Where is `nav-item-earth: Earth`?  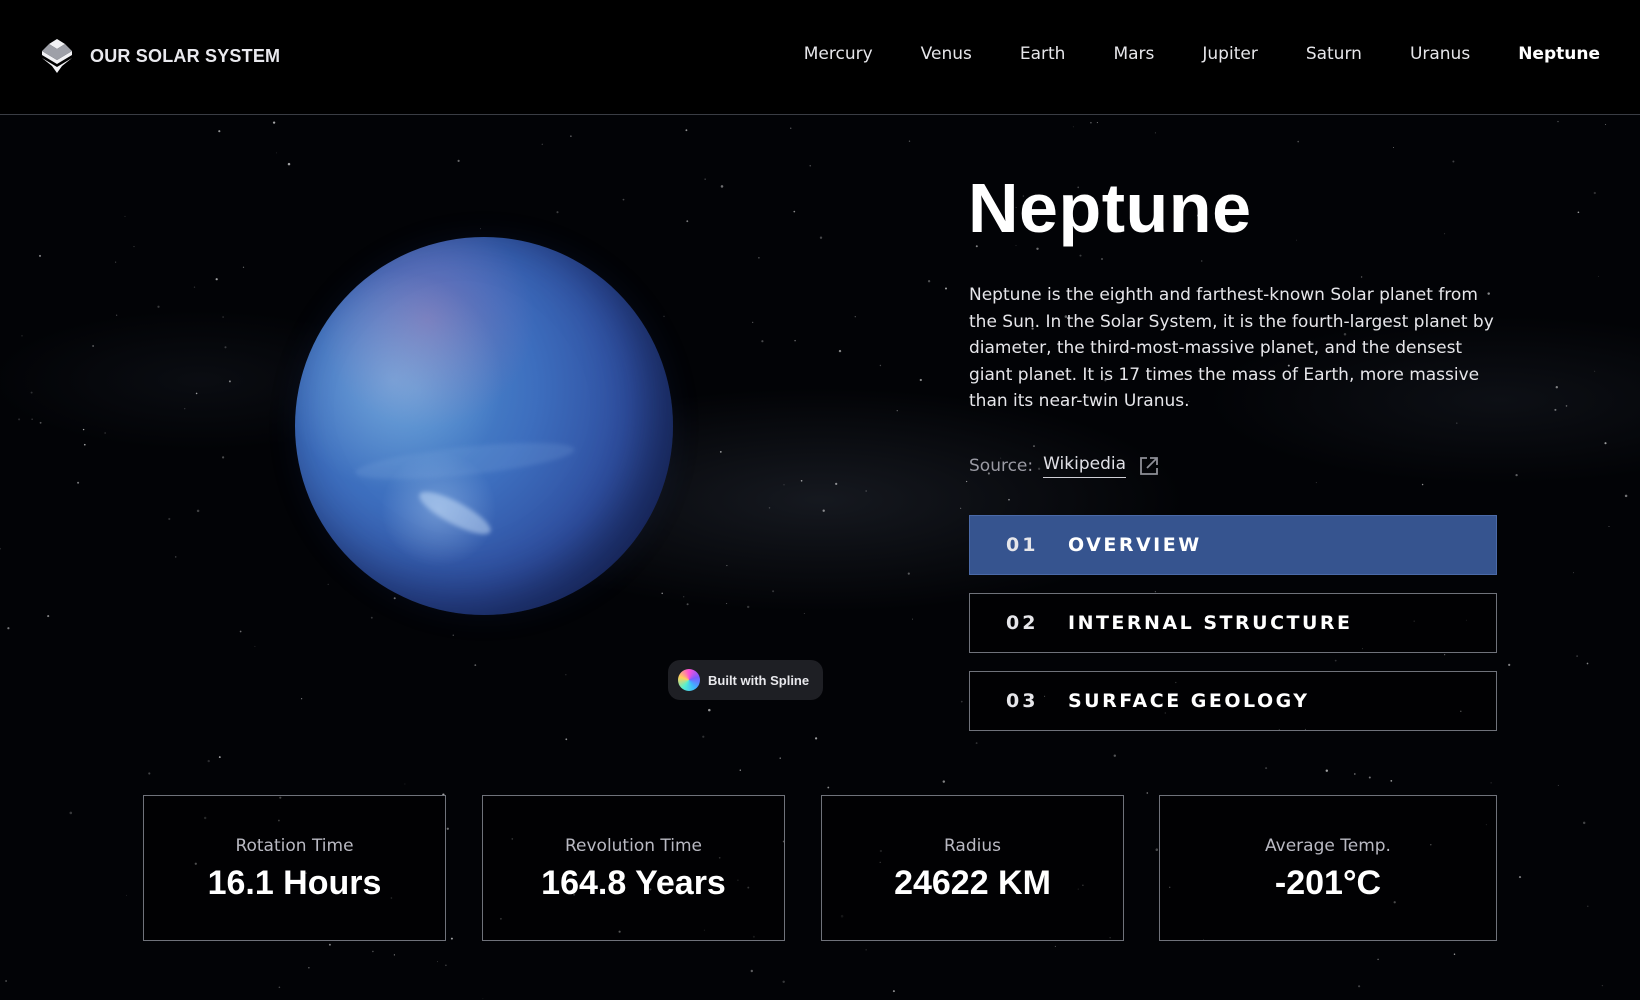
nav-item-earth: Earth is located at coordinates (1043, 54).